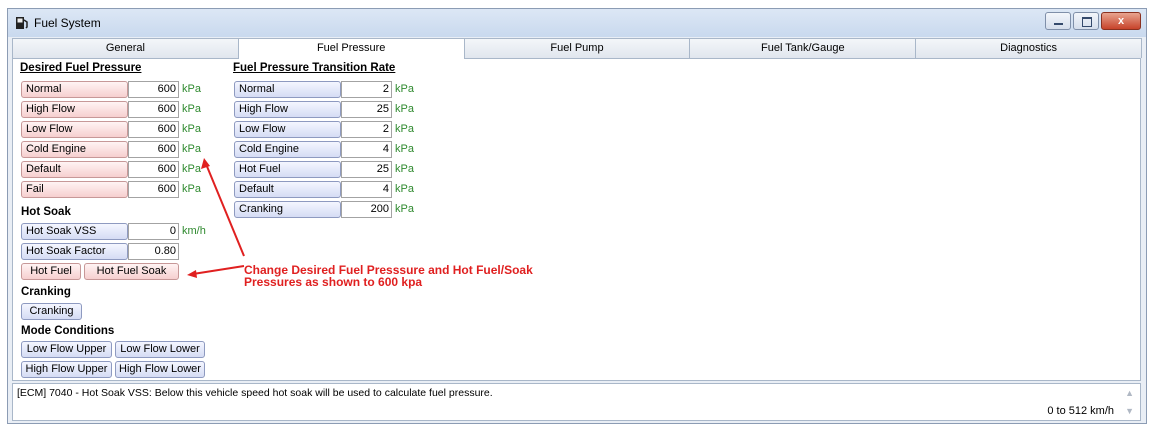 Image resolution: width=1151 pixels, height=428 pixels. I want to click on desired-cold-engine-label: Cold Engine, so click(74, 149).